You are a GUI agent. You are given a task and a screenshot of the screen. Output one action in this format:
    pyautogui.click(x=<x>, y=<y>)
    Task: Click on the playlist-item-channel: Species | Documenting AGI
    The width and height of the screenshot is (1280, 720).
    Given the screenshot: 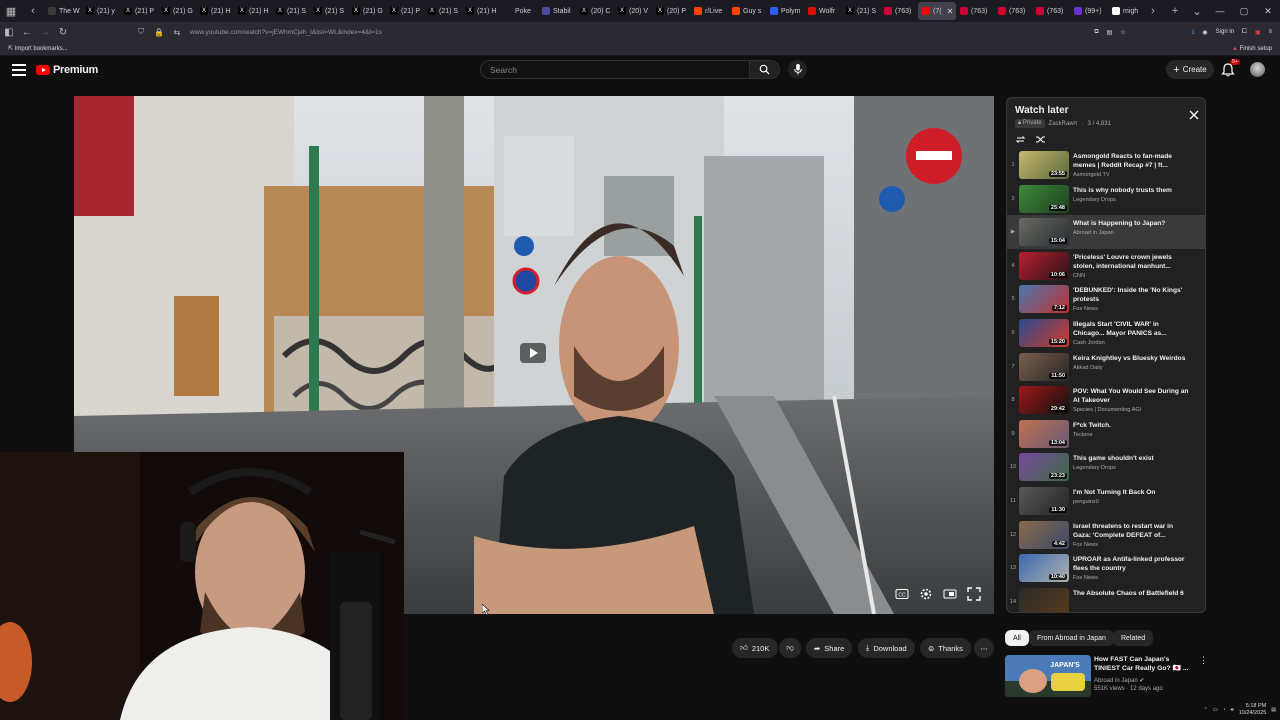 What is the action you would take?
    pyautogui.click(x=1132, y=410)
    